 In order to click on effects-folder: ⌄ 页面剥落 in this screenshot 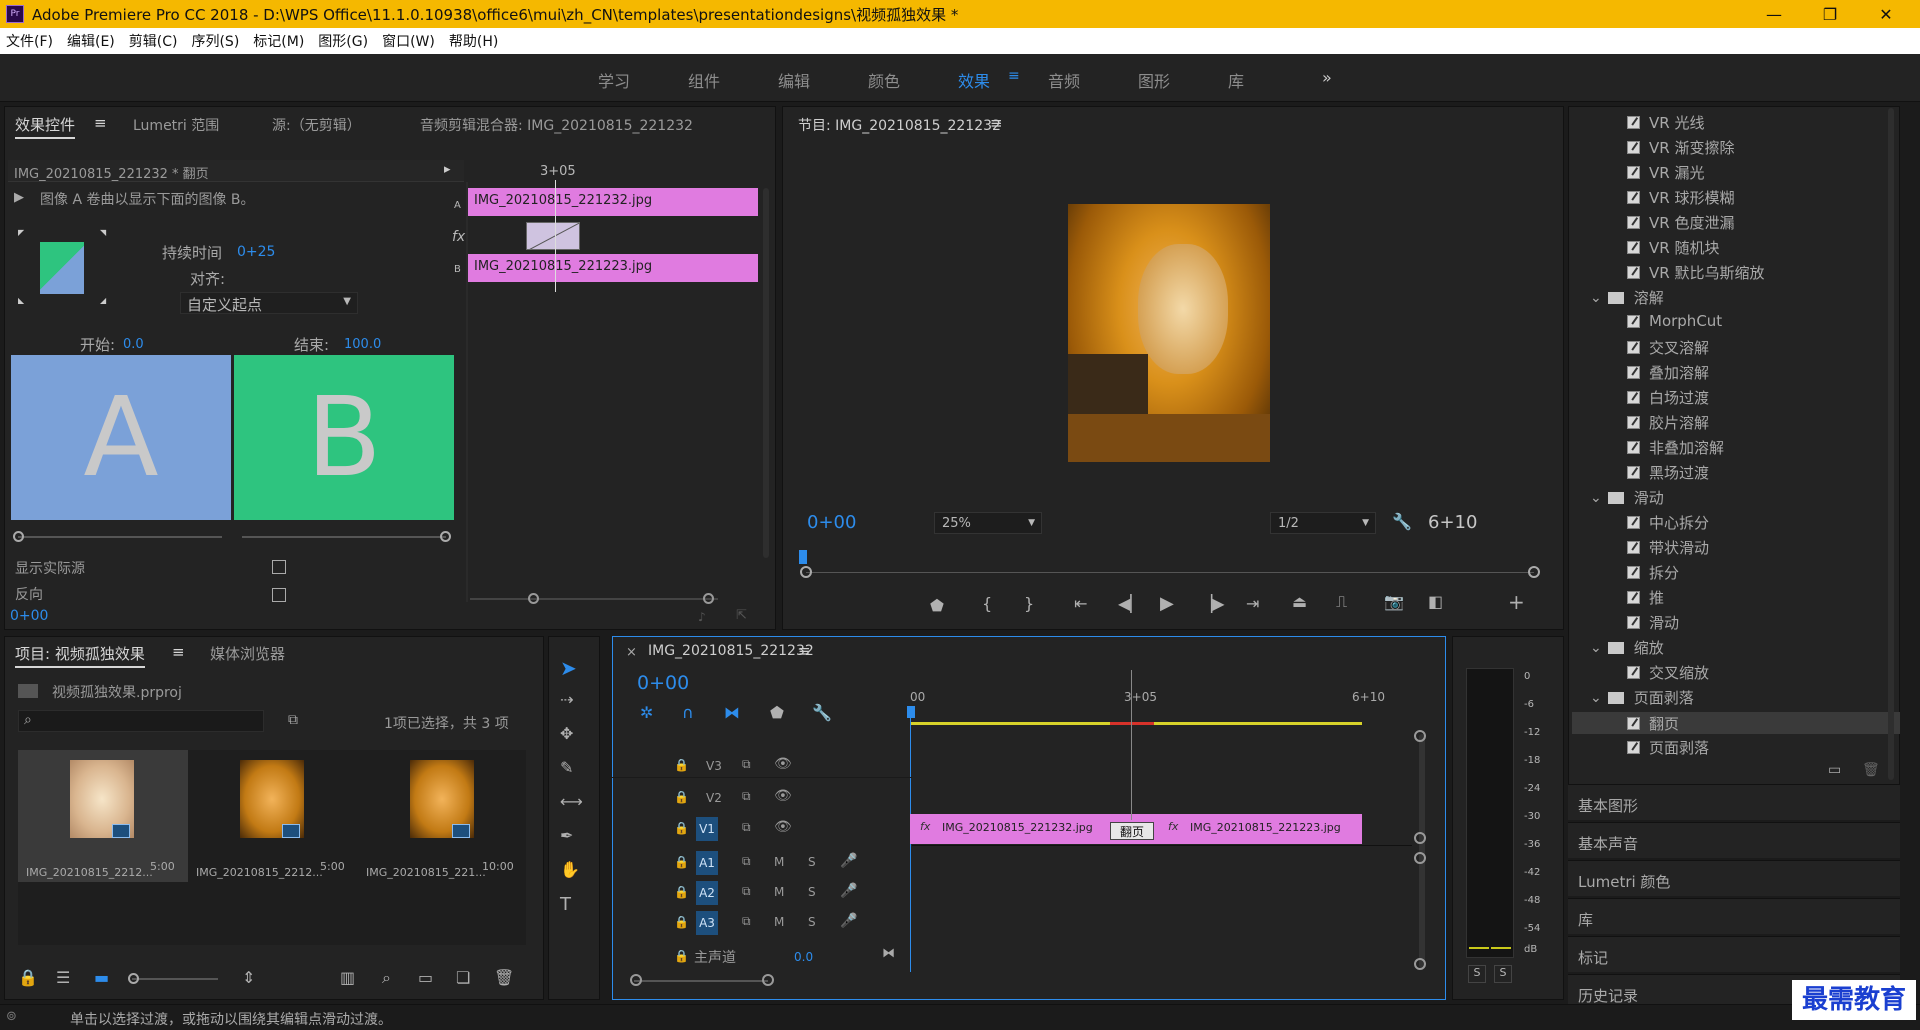, I will do `click(1642, 697)`.